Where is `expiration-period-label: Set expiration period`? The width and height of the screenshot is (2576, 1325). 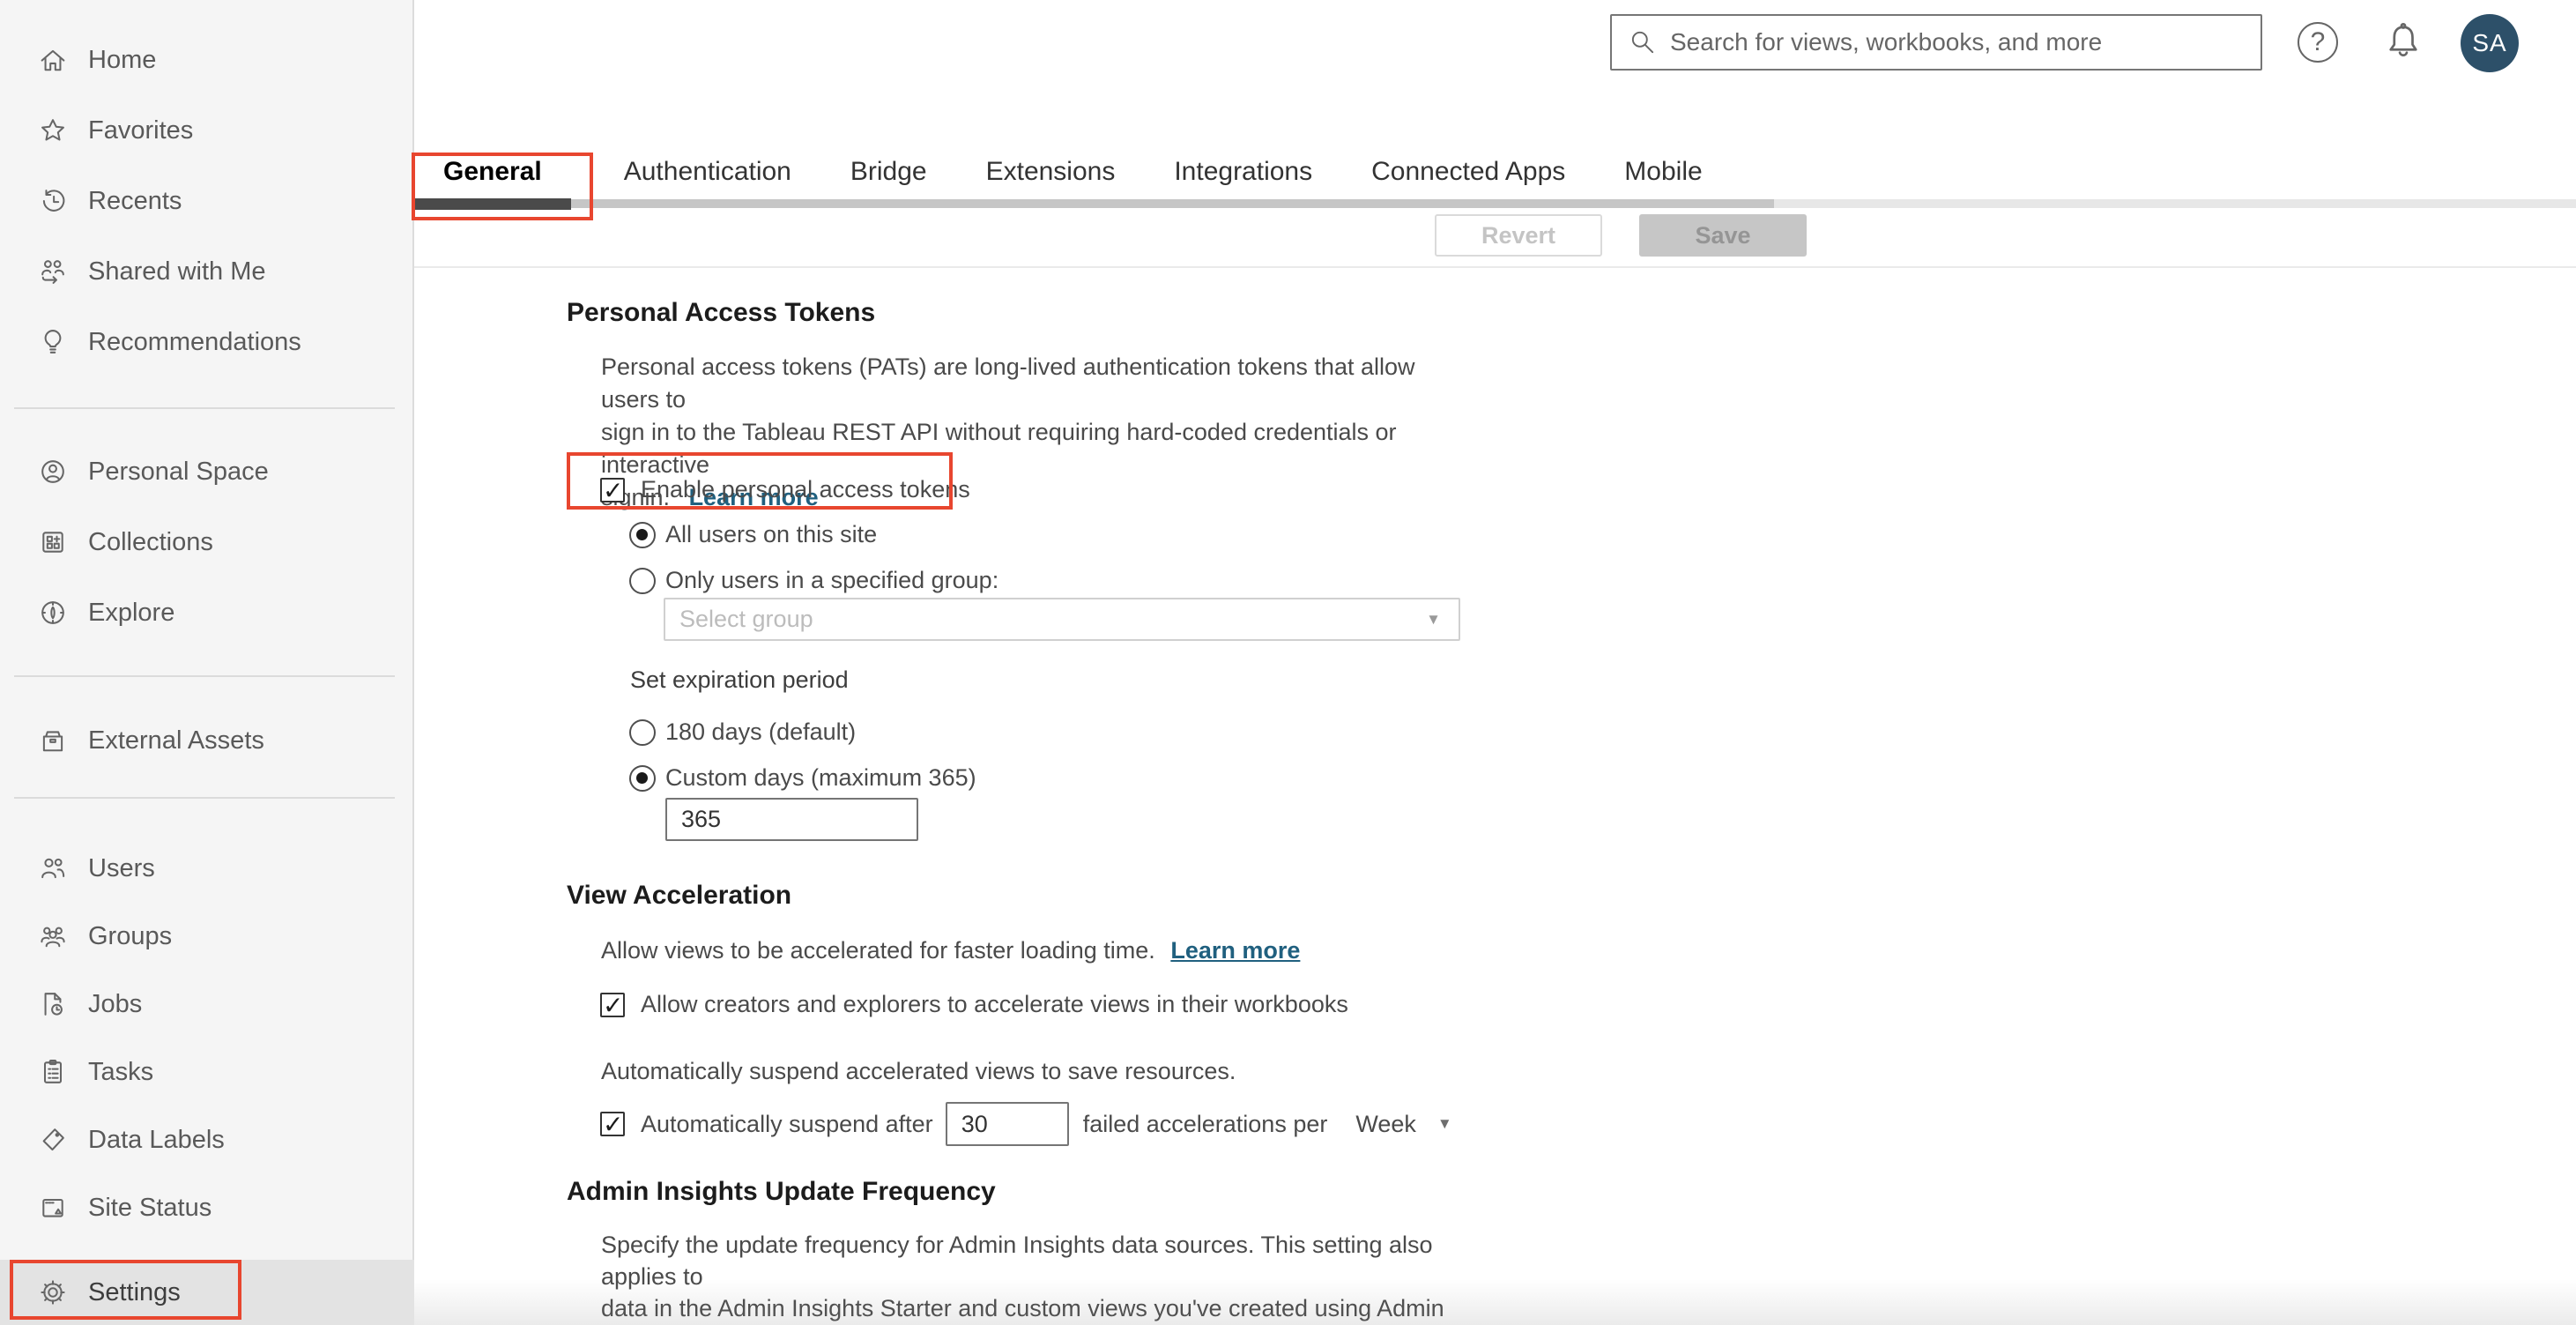 expiration-period-label: Set expiration period is located at coordinates (739, 679).